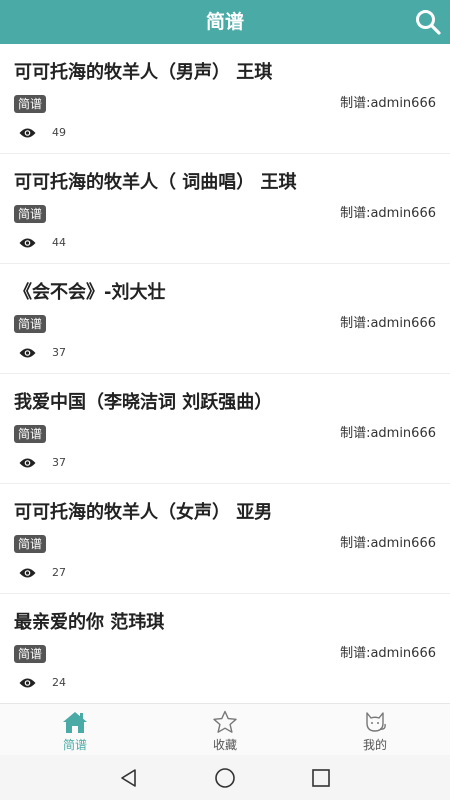  I want to click on page-title: 简谱, so click(224, 22).